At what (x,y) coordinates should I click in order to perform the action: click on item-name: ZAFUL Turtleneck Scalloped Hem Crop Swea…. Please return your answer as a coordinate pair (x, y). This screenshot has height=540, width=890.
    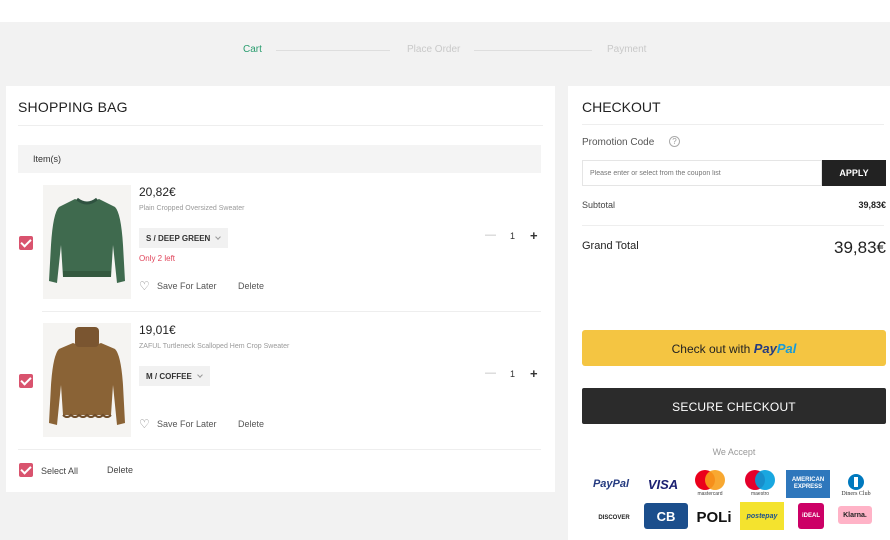
    Looking at the image, I should click on (214, 346).